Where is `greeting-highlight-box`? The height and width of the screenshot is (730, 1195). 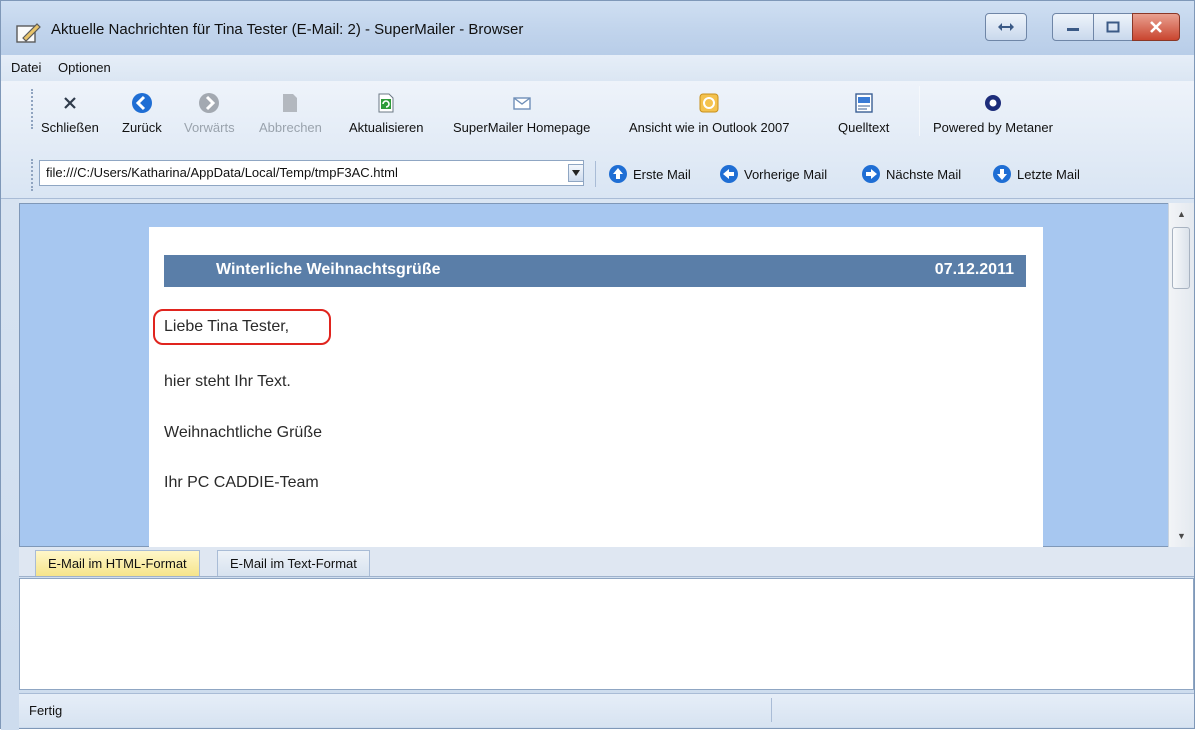 greeting-highlight-box is located at coordinates (242, 327).